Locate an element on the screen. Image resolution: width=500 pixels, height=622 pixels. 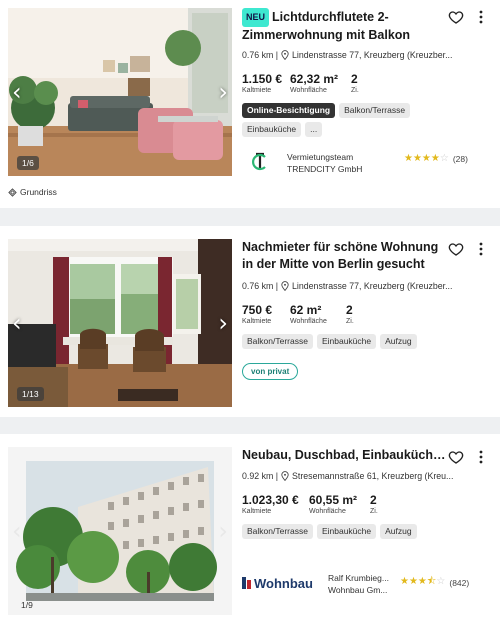
price-value: 1.023,30 € is located at coordinates (270, 500).